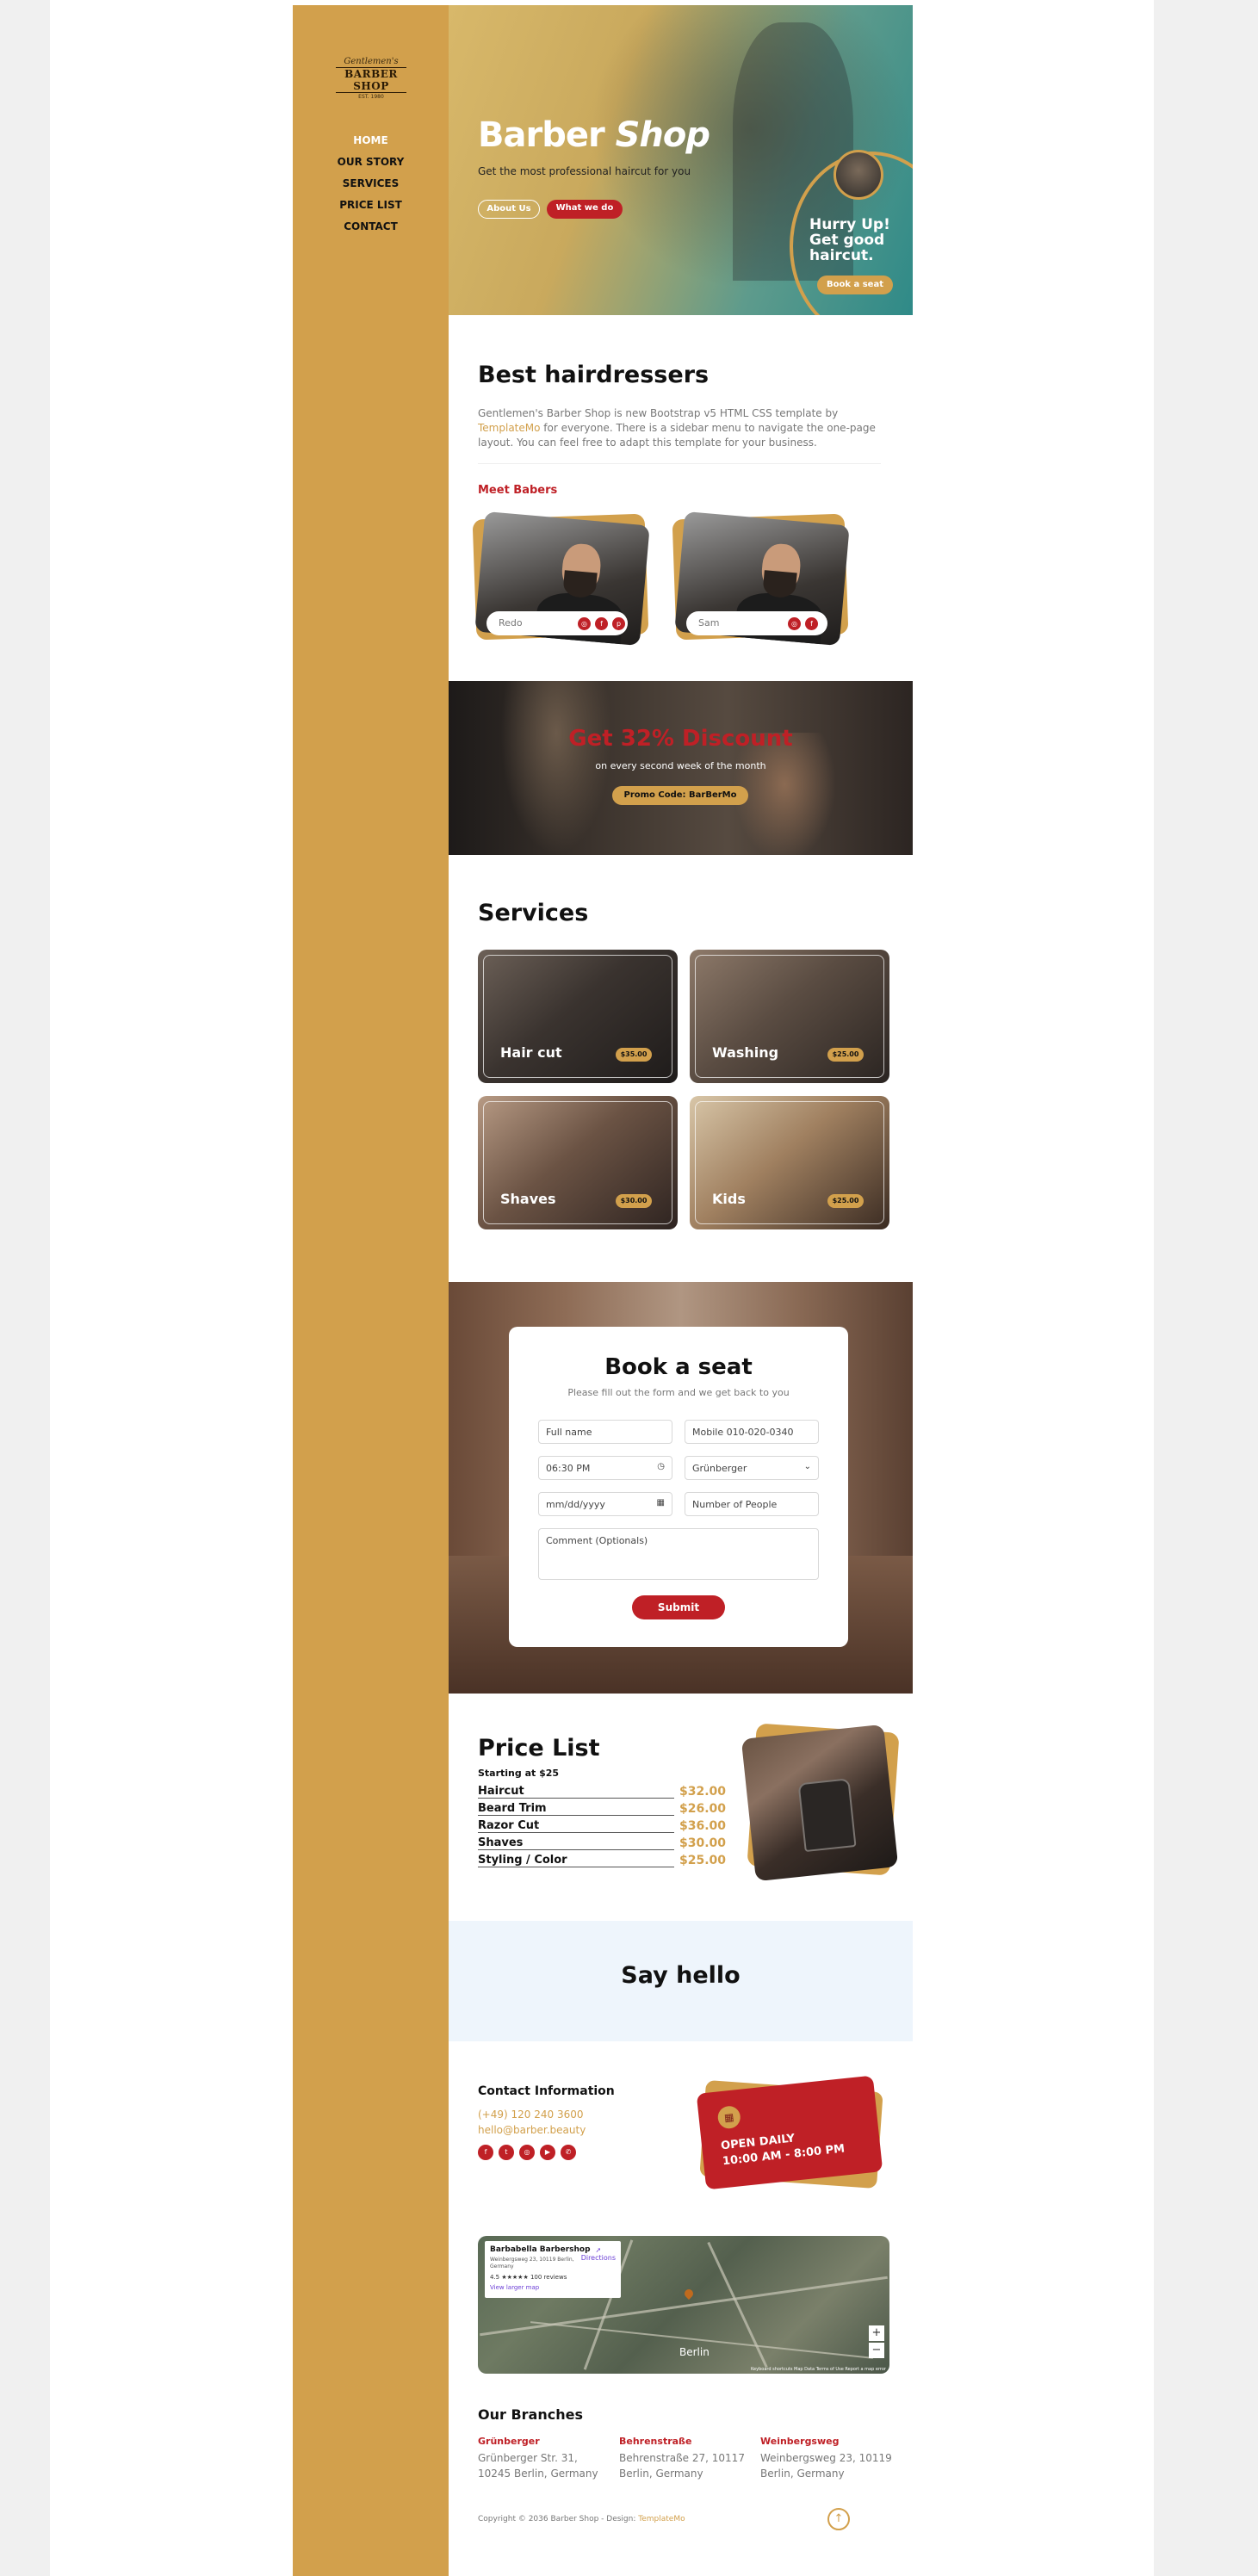 The height and width of the screenshot is (2576, 1258). Describe the element at coordinates (877, 2333) in the screenshot. I see `zoom-in-button: +` at that location.